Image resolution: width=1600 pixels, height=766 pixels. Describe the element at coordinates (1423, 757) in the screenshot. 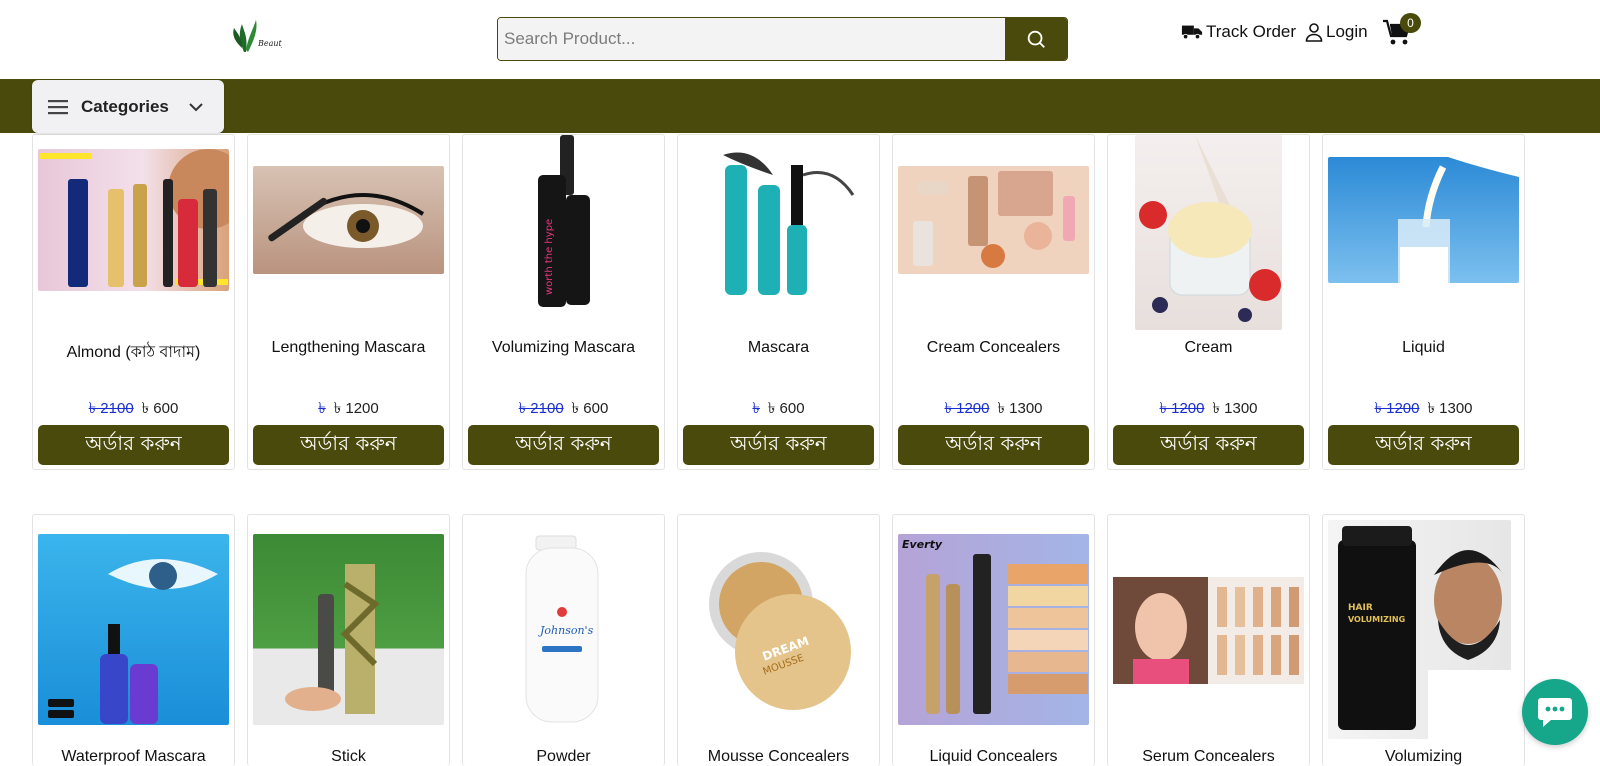

I see `product-name: Volumizing` at that location.